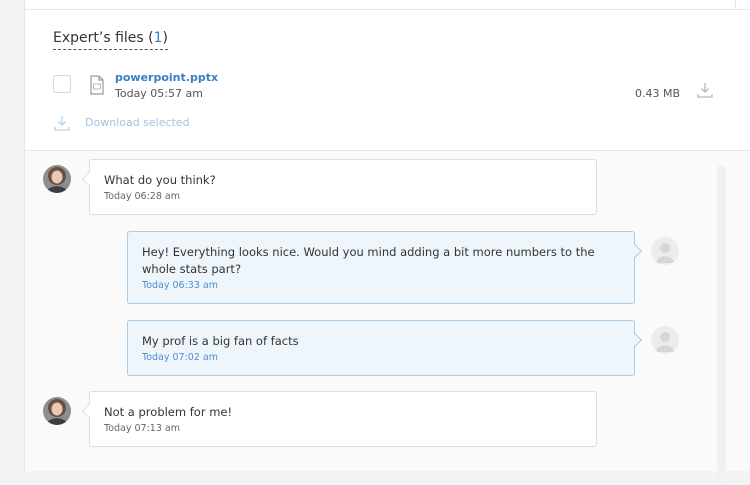 This screenshot has width=750, height=485. What do you see at coordinates (159, 93) in the screenshot?
I see `file-timestamp: Today 05:57 am` at bounding box center [159, 93].